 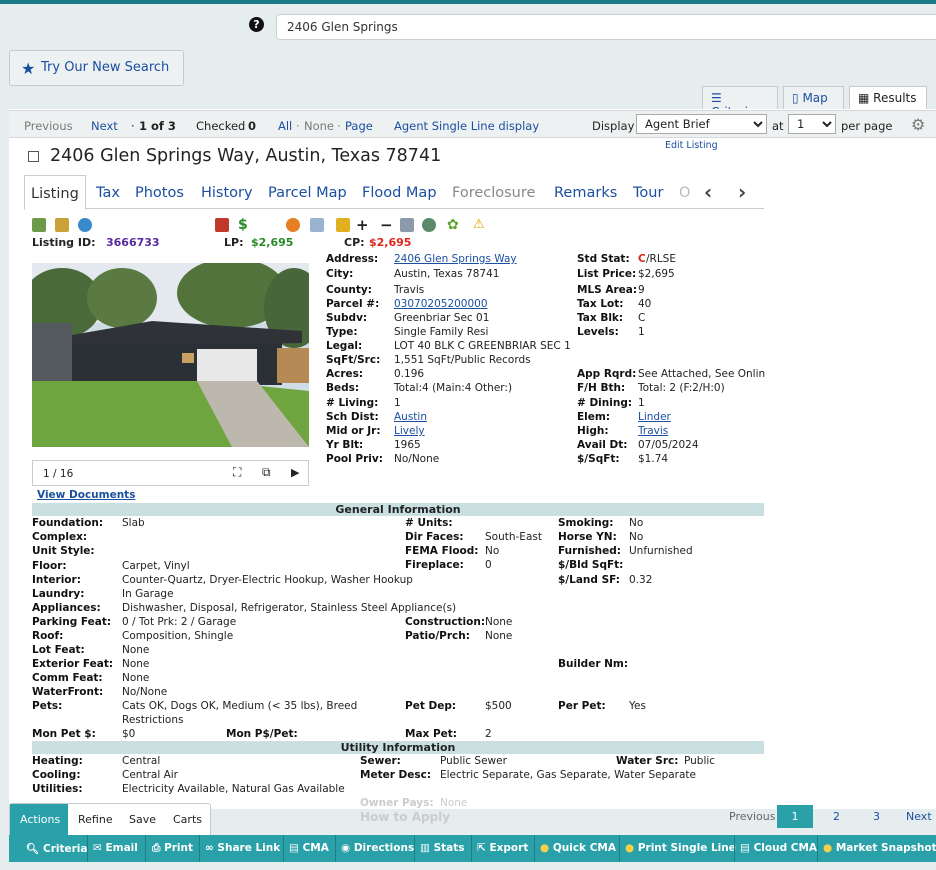 What do you see at coordinates (442, 848) in the screenshot?
I see `action-stats: ▥ Stats` at bounding box center [442, 848].